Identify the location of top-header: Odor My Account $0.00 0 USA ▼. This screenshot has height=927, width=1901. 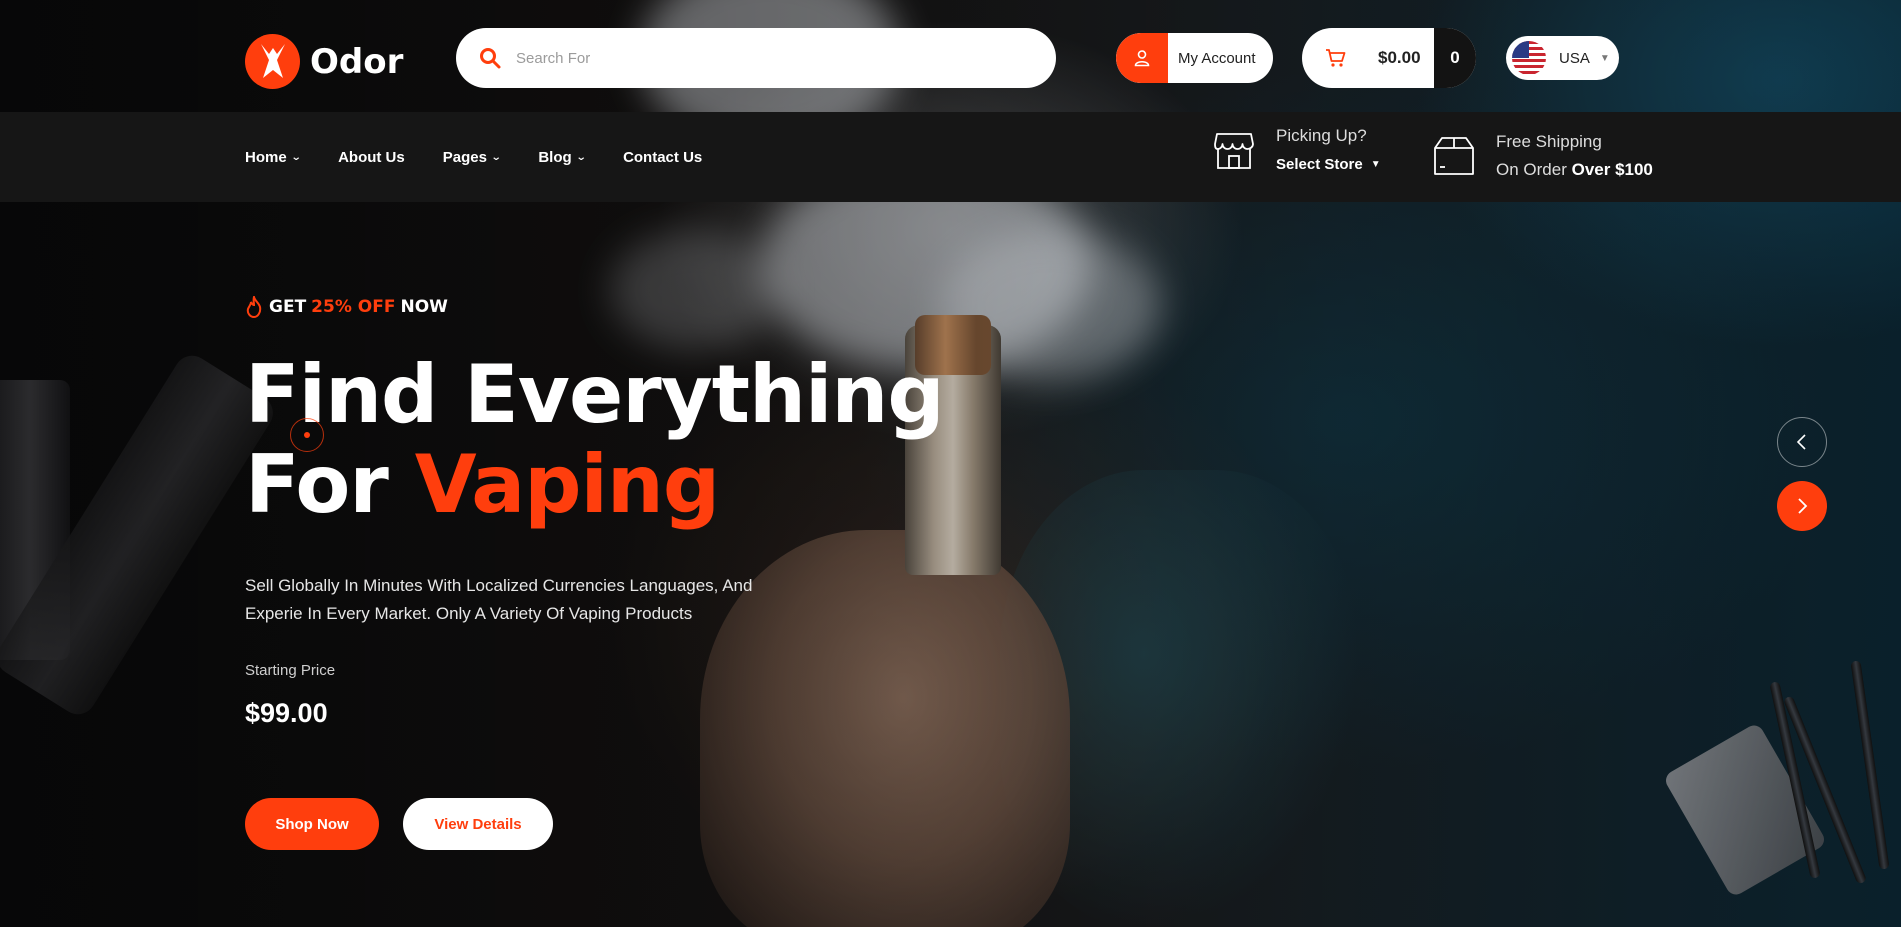
(950, 56).